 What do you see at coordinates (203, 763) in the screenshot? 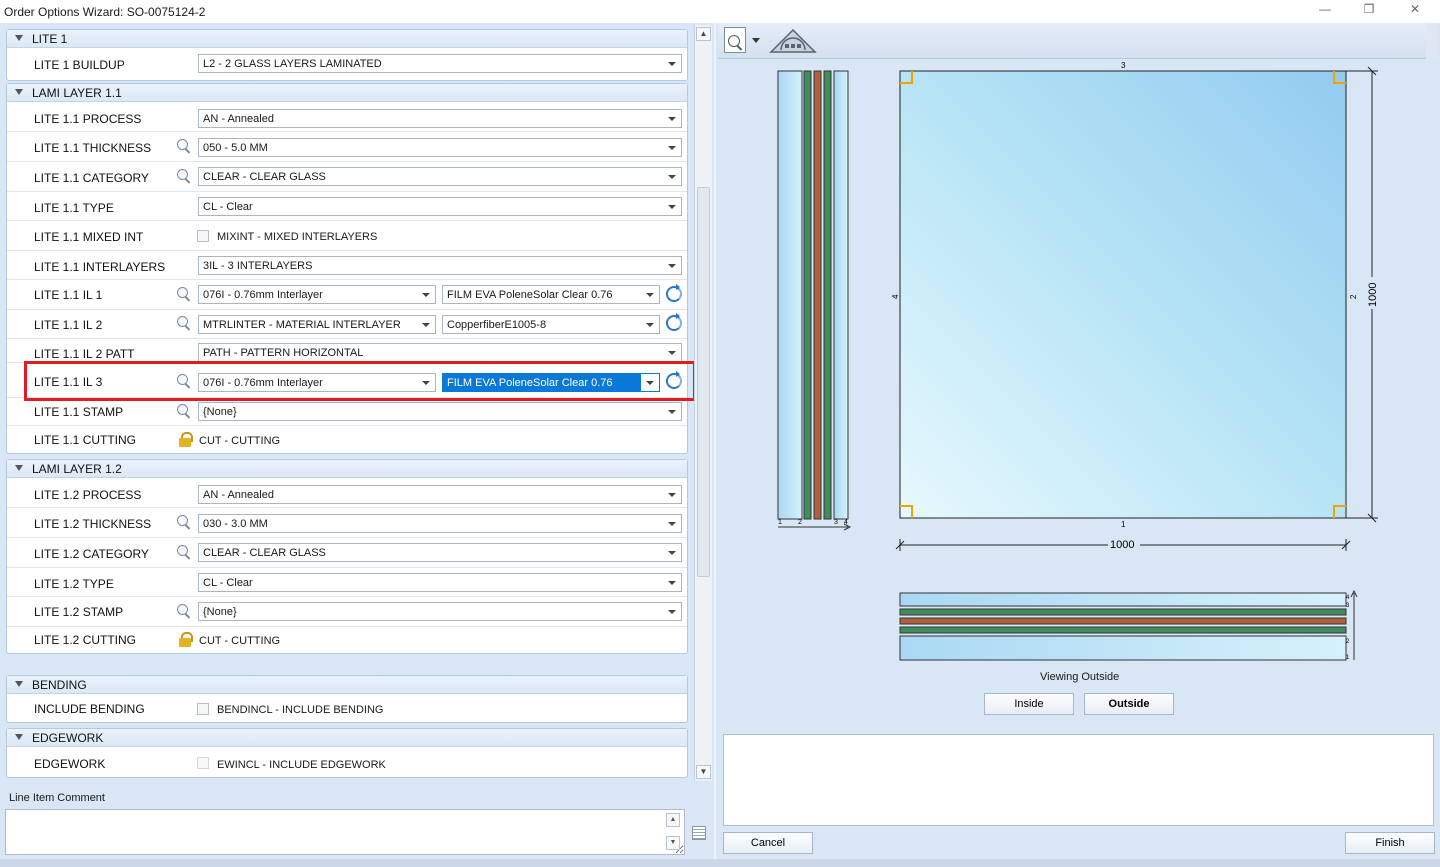
I see `edgework-checkbox` at bounding box center [203, 763].